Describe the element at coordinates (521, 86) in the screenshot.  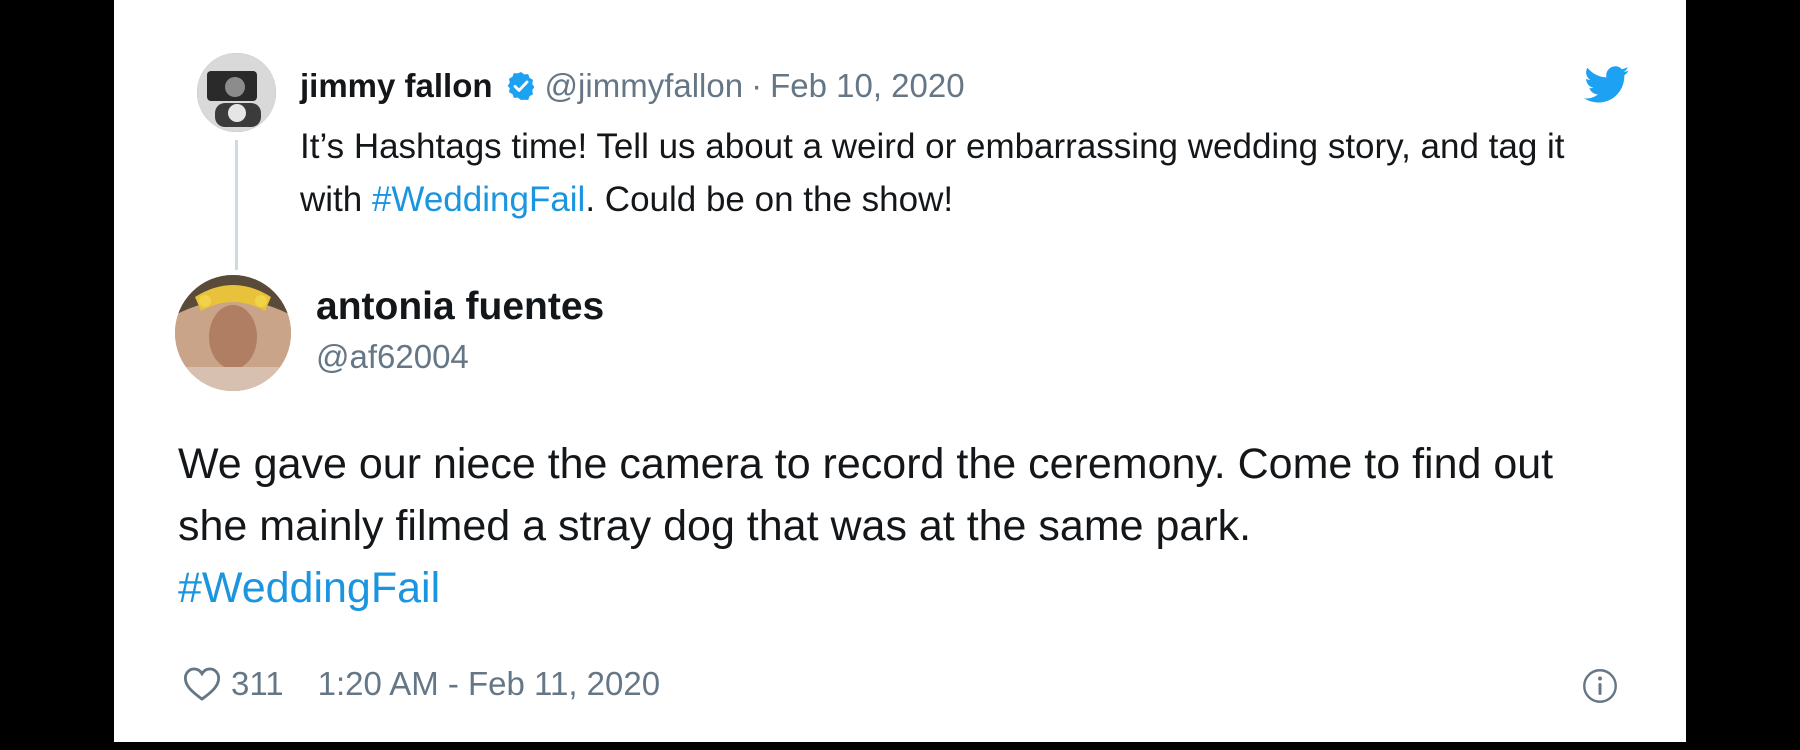
I see `verified-icon` at that location.